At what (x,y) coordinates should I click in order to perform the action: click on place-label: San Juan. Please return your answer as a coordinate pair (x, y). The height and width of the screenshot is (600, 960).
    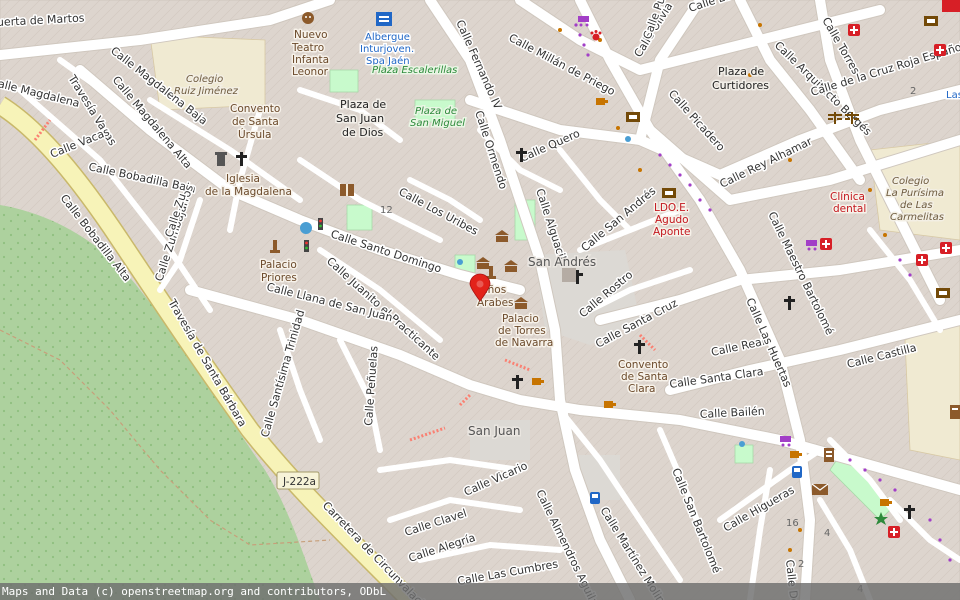
    Looking at the image, I should click on (360, 118).